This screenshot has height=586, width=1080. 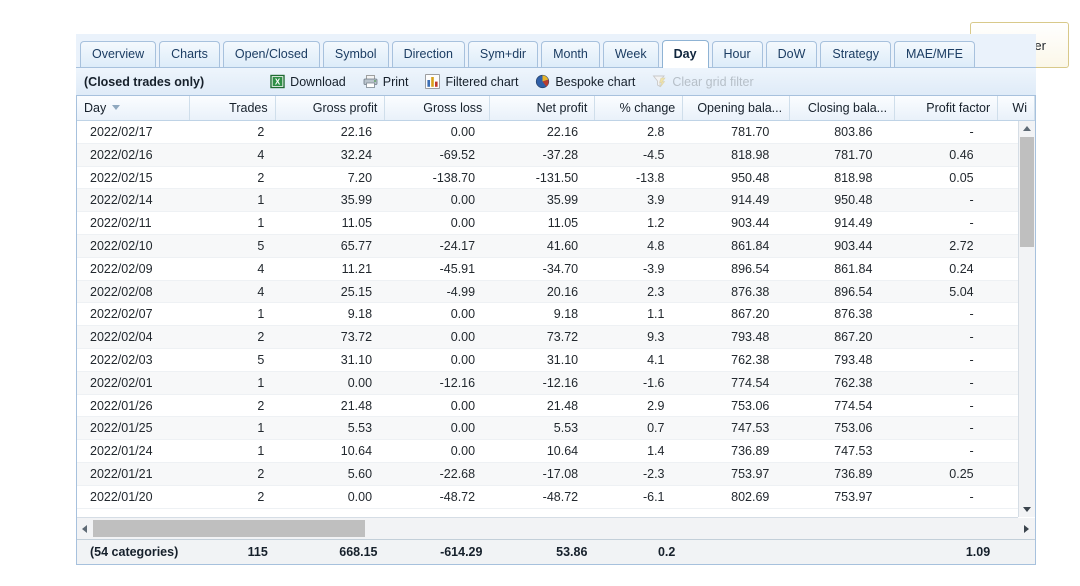 What do you see at coordinates (570, 54) in the screenshot?
I see `tab-month: Month` at bounding box center [570, 54].